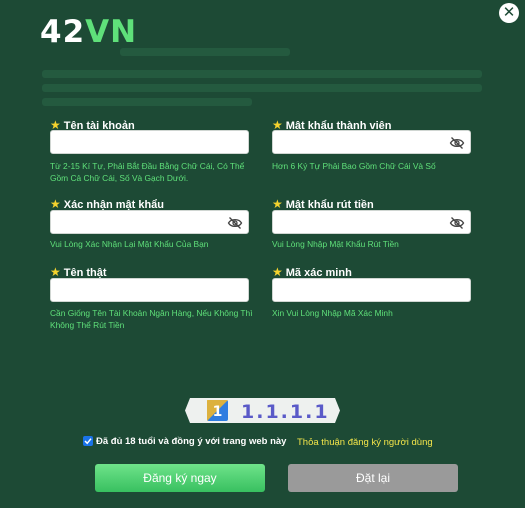  Describe the element at coordinates (335, 244) in the screenshot. I see `withdraw-password-hint: Vui Lòng Nhập Mật Khẩu Rút Tiền` at that location.